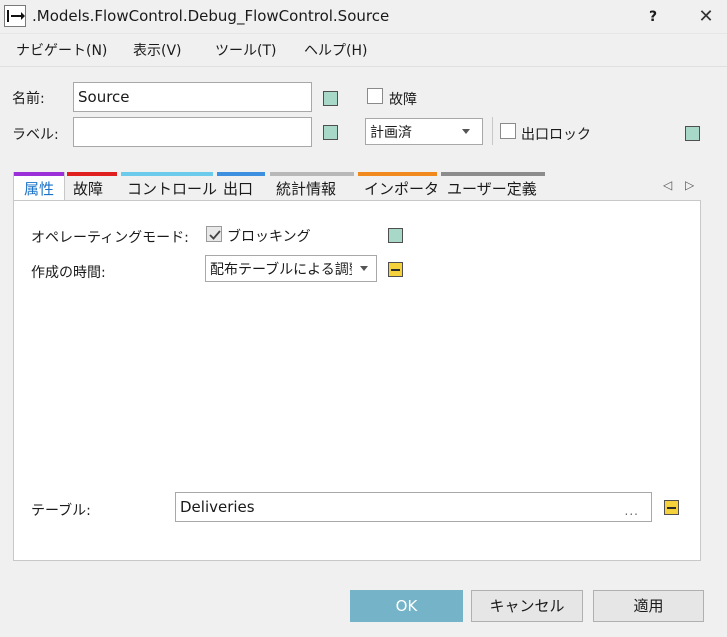 The width and height of the screenshot is (727, 637). What do you see at coordinates (39, 189) in the screenshot?
I see `tab-label: 属性` at bounding box center [39, 189].